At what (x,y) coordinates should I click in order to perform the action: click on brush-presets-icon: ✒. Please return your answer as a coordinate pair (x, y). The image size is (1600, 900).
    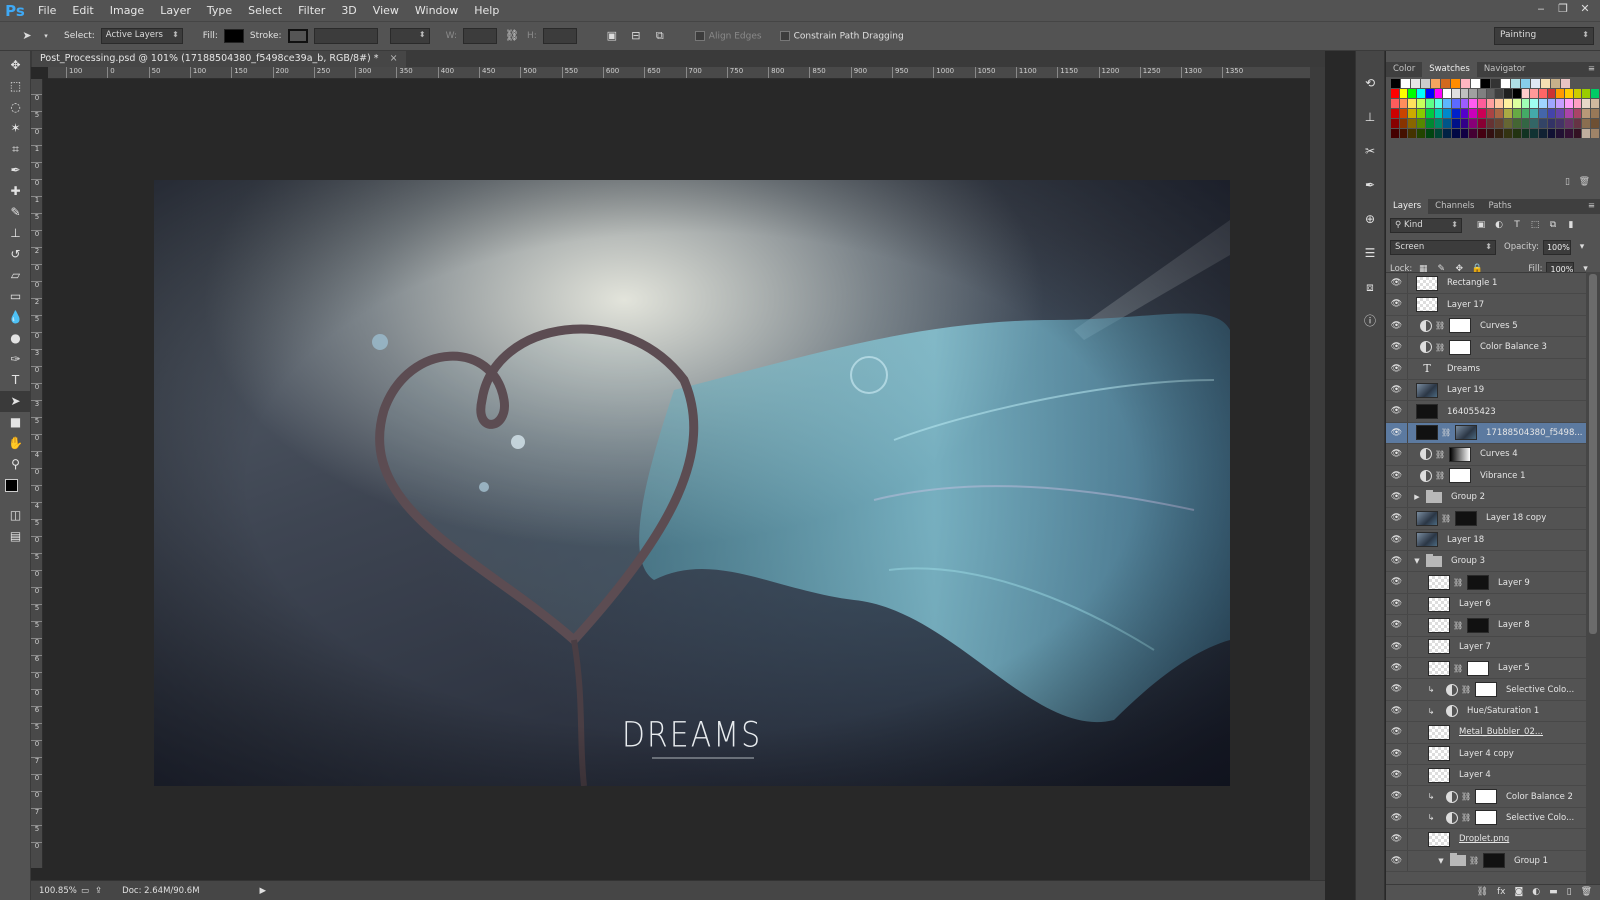
    Looking at the image, I should click on (1370, 185).